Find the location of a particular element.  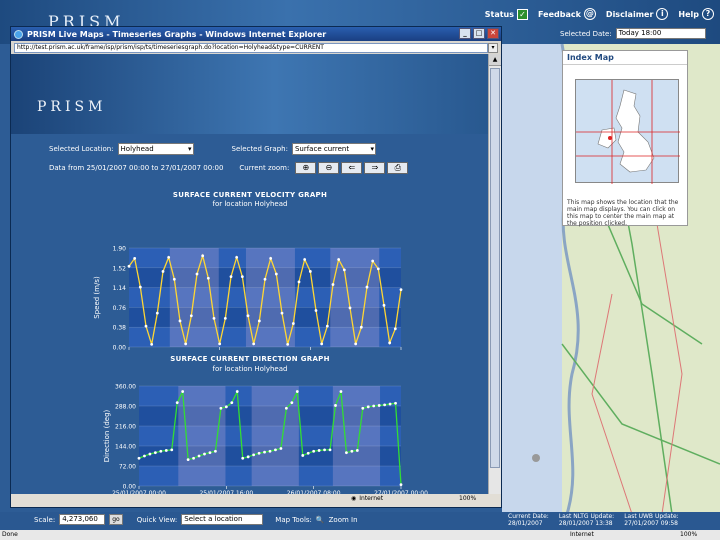

night-shading is located at coordinates (270, 297).